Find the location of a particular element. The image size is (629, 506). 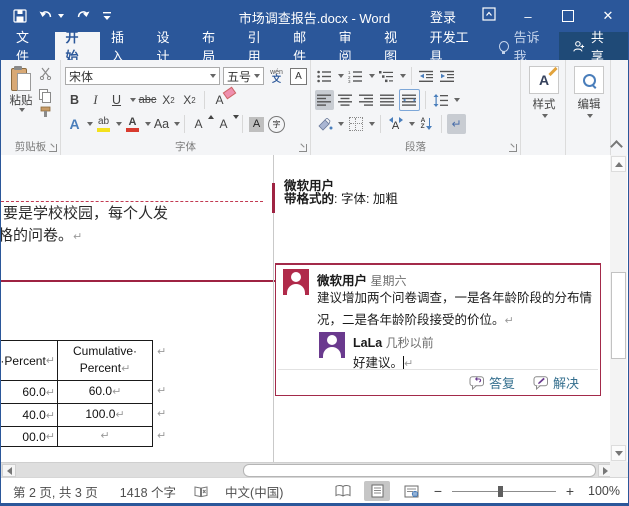

font-size-select: 五号 is located at coordinates (243, 76).